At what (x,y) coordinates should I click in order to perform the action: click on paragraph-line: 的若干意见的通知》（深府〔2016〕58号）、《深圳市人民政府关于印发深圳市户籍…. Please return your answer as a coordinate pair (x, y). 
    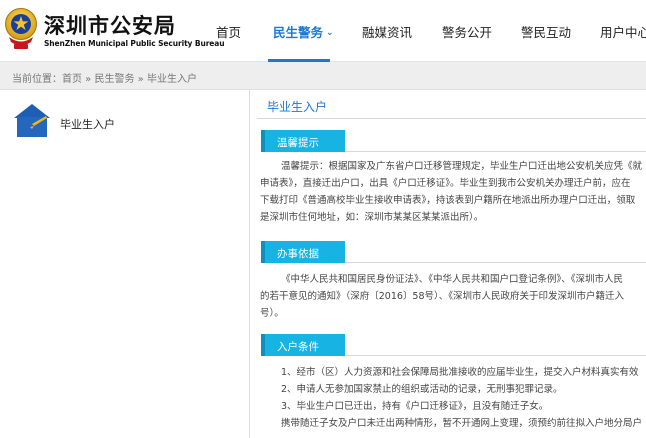
    Looking at the image, I should click on (442, 296).